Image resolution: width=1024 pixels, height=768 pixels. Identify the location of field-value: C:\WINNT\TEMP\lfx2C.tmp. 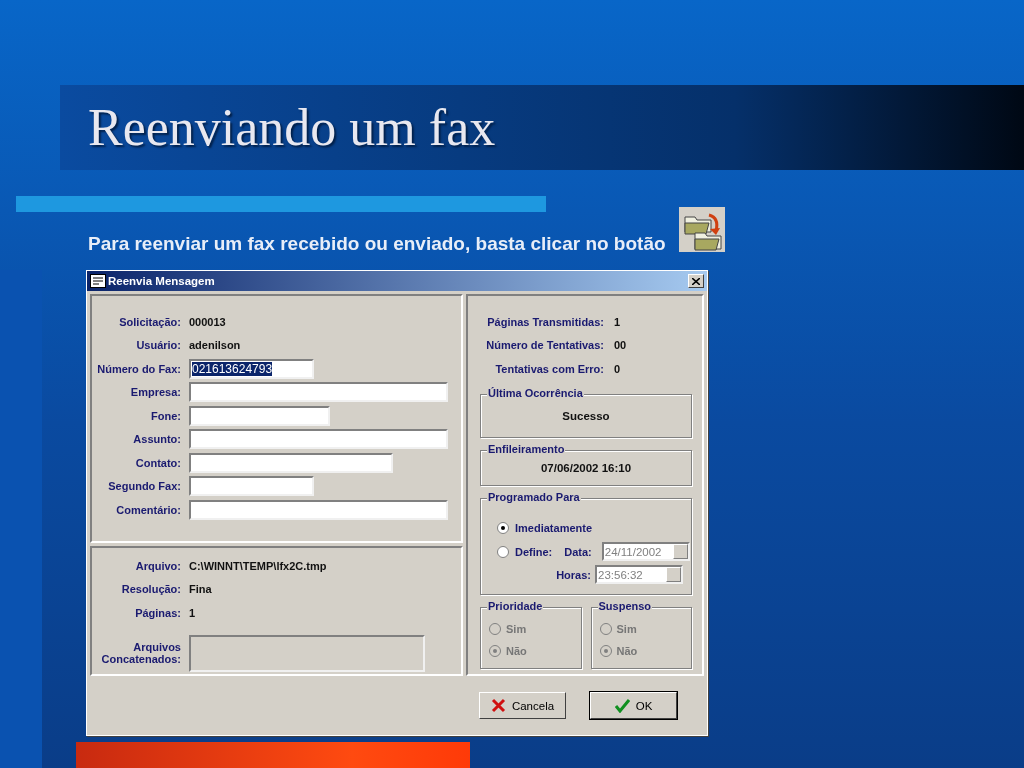
(258, 565).